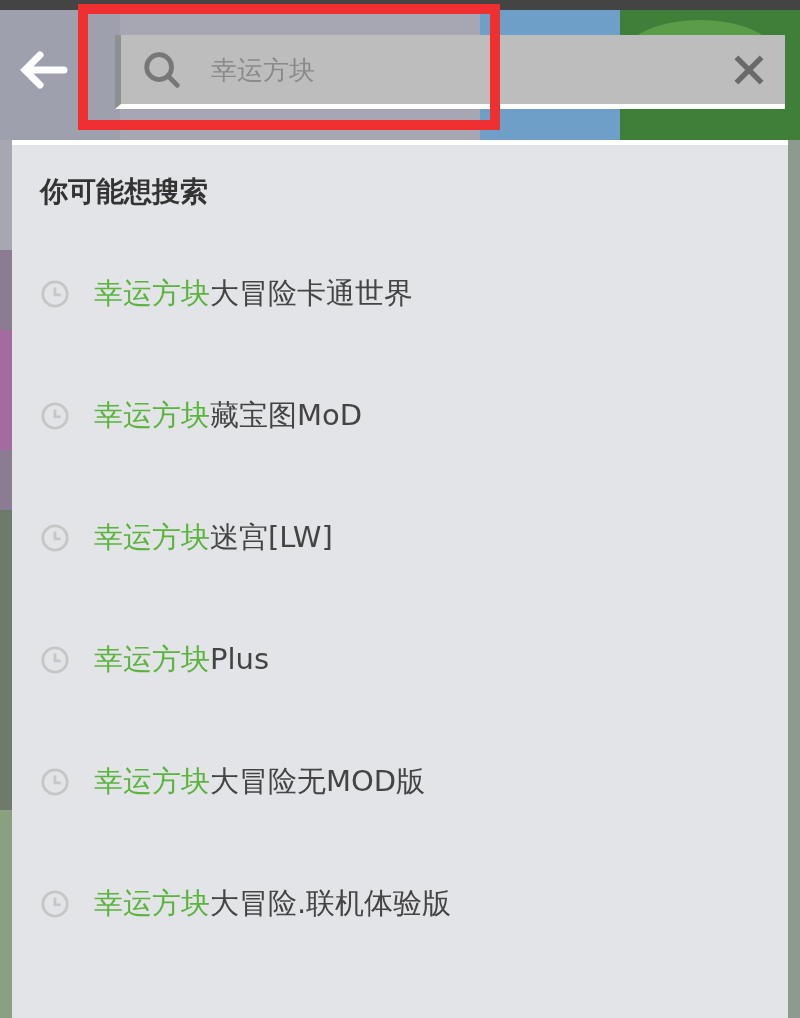 The image size is (800, 1018). Describe the element at coordinates (260, 782) in the screenshot. I see `suggestion-item: 幸运方块大冒险无MOD版` at that location.